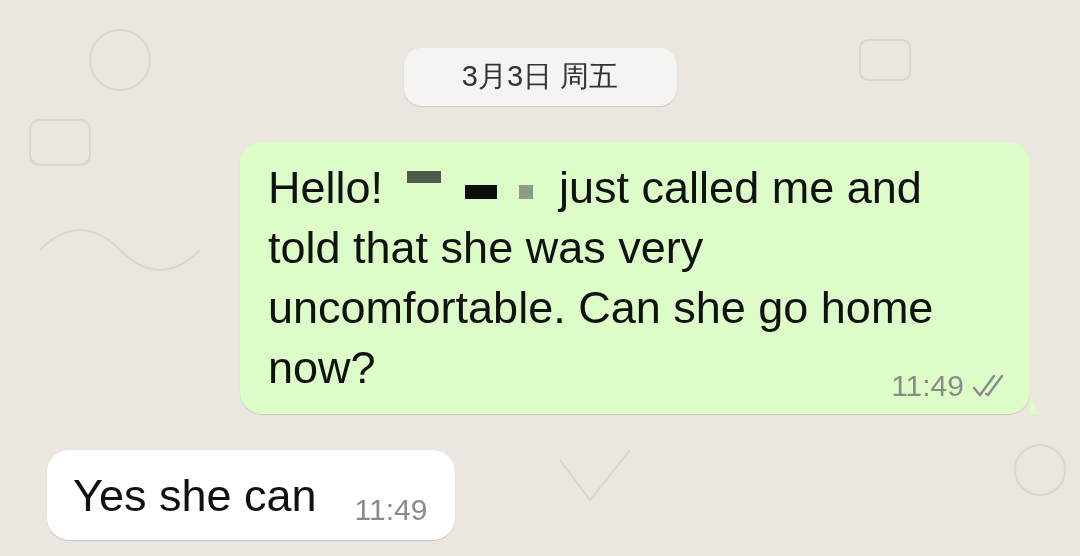  What do you see at coordinates (486, 248) in the screenshot?
I see `message-text: told that she was very` at bounding box center [486, 248].